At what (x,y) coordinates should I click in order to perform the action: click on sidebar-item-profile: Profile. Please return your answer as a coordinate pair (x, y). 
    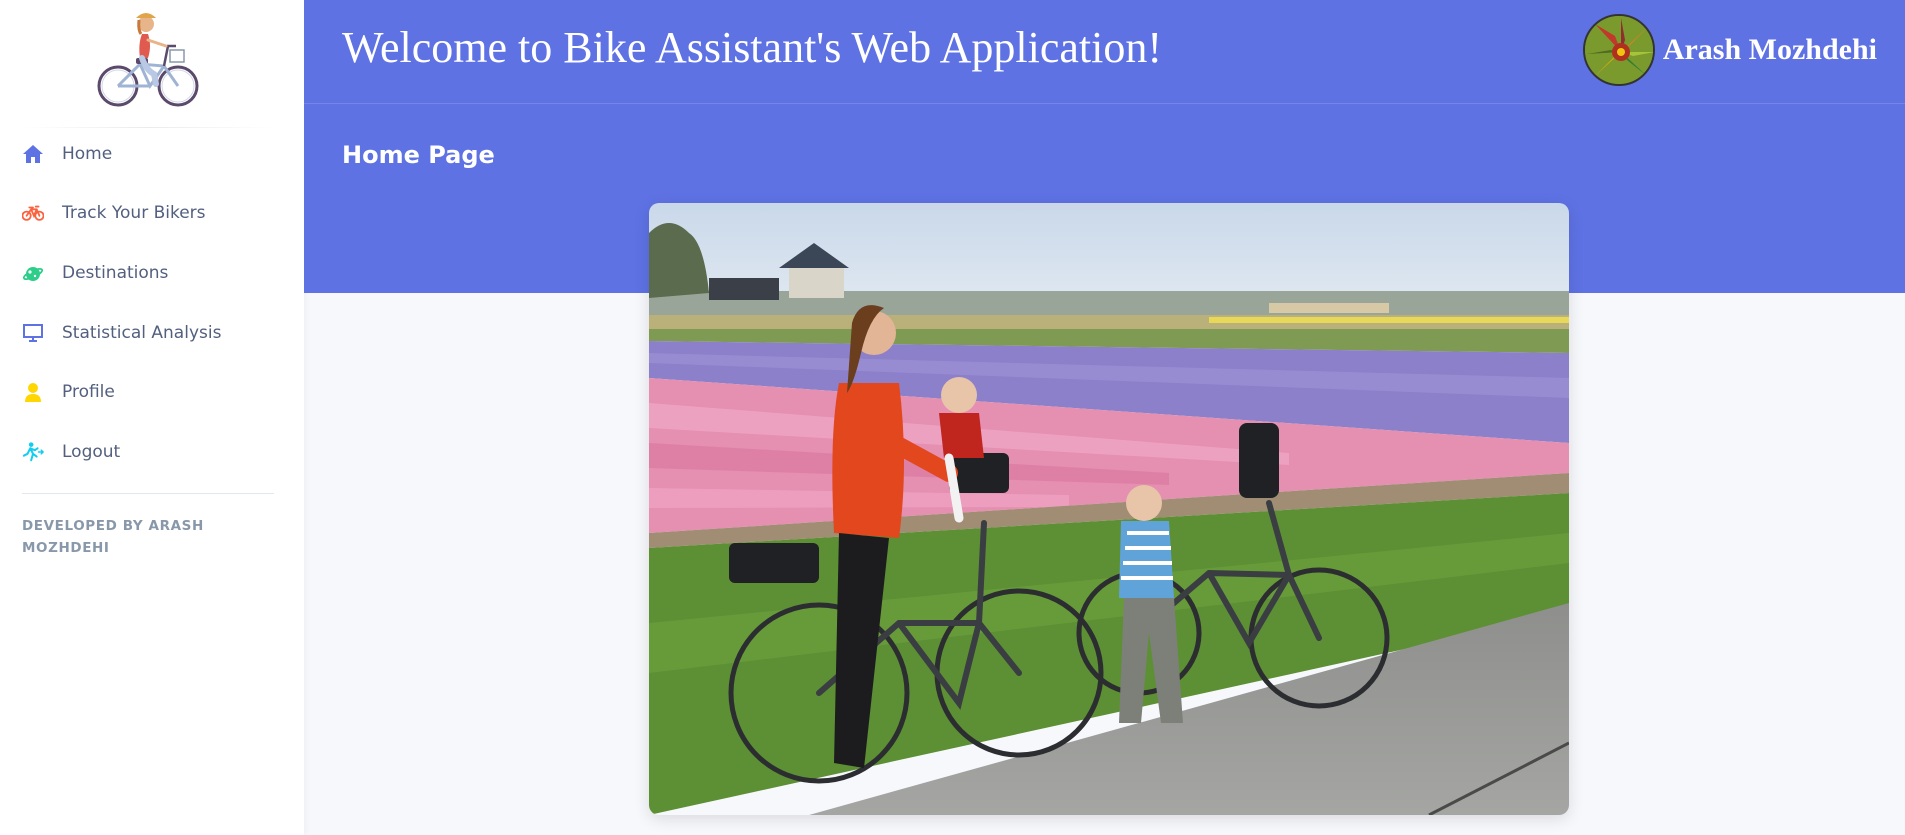
    Looking at the image, I should click on (152, 392).